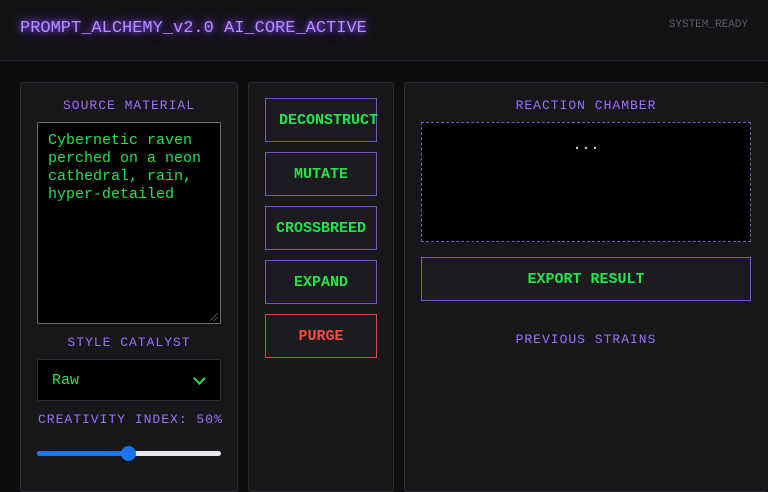  Describe the element at coordinates (321, 228) in the screenshot. I see `crossbreed-button: CROSSBREED` at that location.